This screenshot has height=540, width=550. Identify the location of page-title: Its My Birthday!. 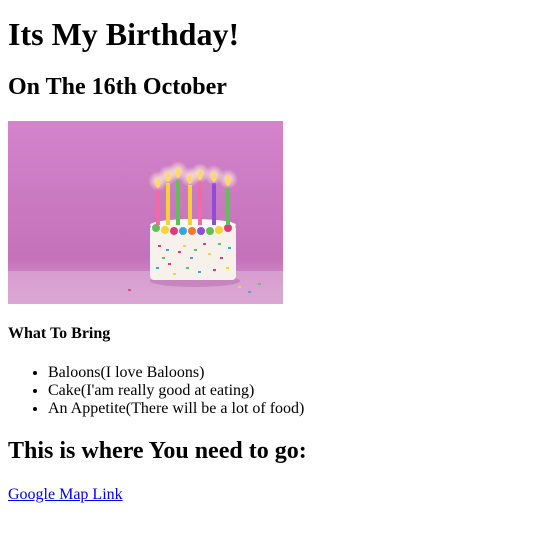
(124, 34).